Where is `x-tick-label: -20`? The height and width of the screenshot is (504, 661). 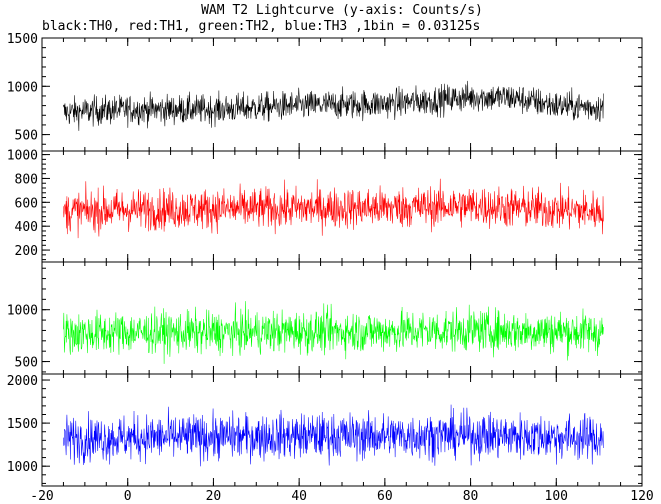
x-tick-label: -20 is located at coordinates (41, 496).